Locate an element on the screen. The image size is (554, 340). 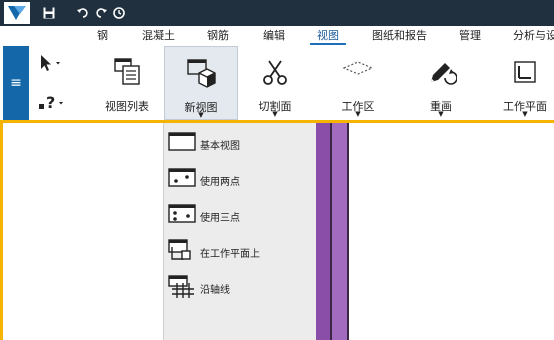
menu-item-drawings-reports: 图纸和报告 is located at coordinates (399, 36).